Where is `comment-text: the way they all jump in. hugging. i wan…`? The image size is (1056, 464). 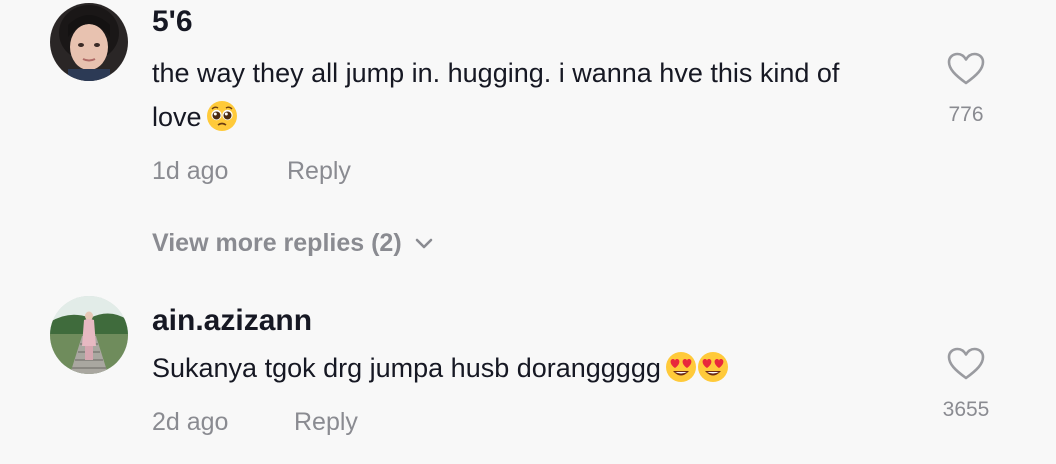
comment-text: the way they all jump in. hugging. i wan… is located at coordinates (512, 98).